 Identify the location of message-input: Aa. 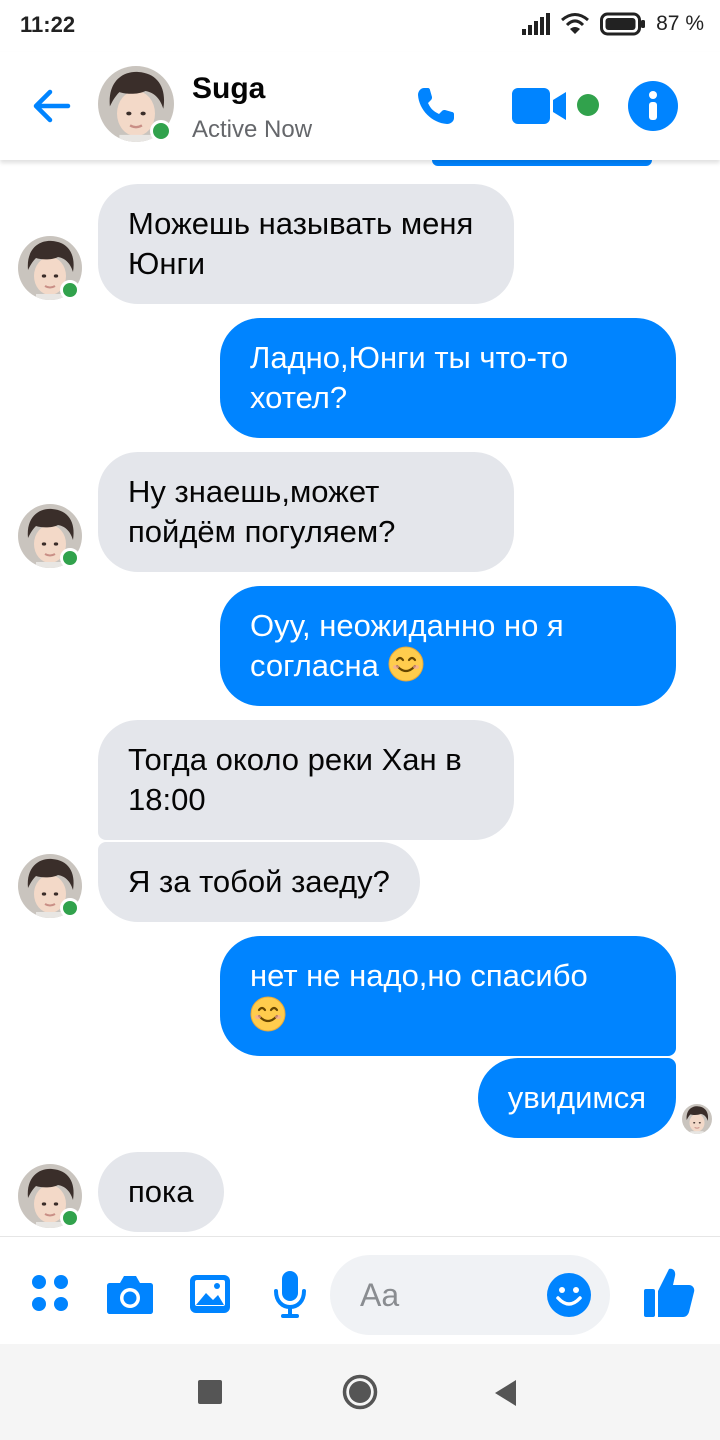
(470, 1295).